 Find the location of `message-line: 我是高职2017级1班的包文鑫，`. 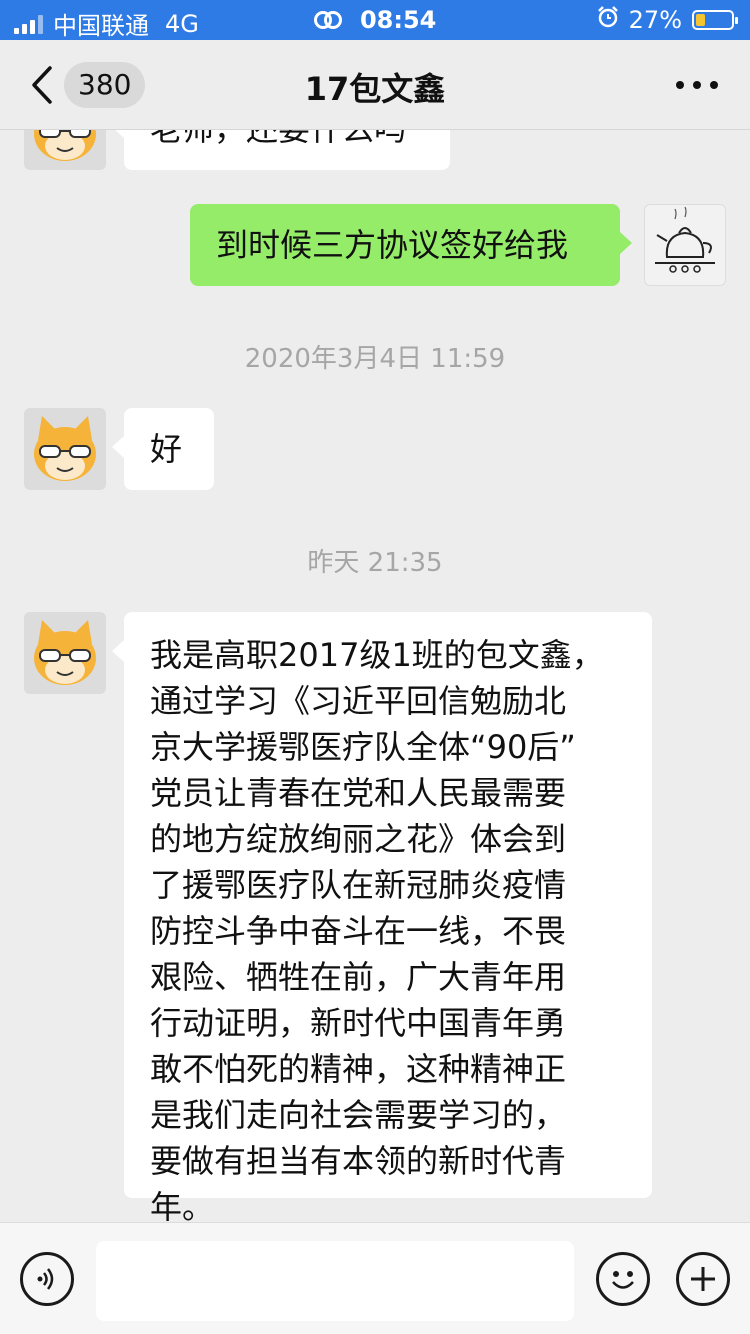

message-line: 我是高职2017级1班的包文鑫， is located at coordinates (377, 655).